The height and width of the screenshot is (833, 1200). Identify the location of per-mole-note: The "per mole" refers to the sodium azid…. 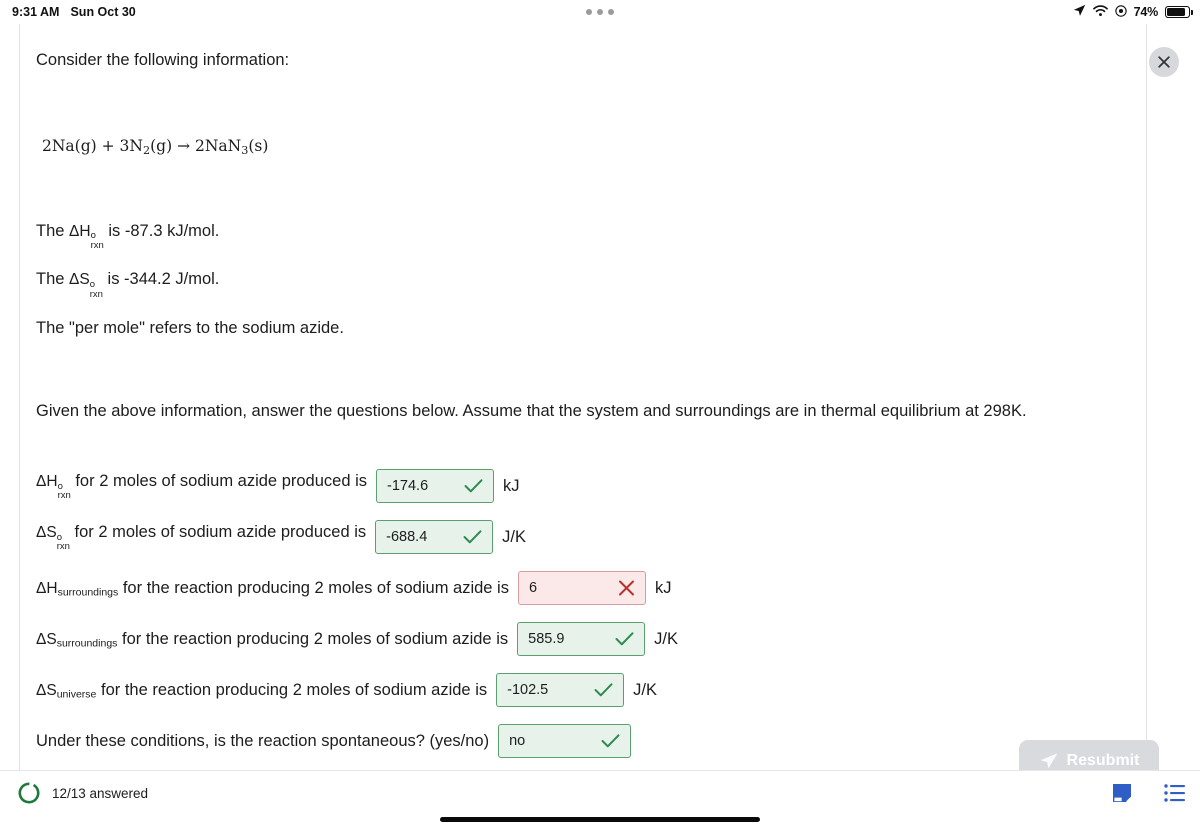
(190, 328).